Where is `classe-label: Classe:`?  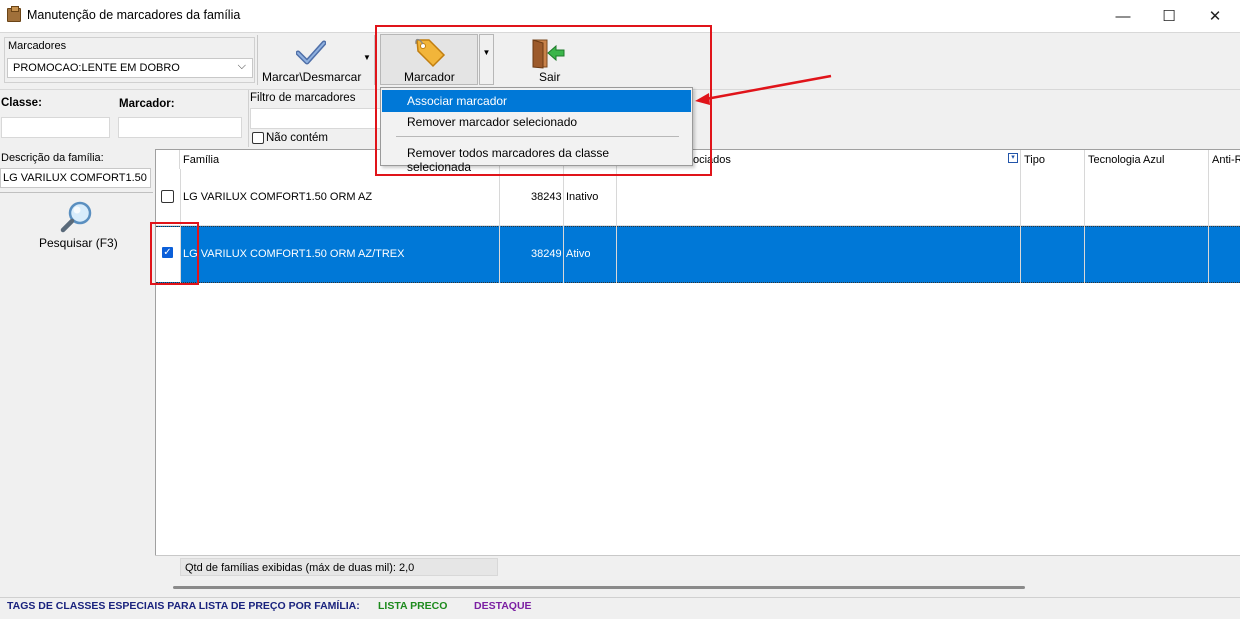 classe-label: Classe: is located at coordinates (21, 103).